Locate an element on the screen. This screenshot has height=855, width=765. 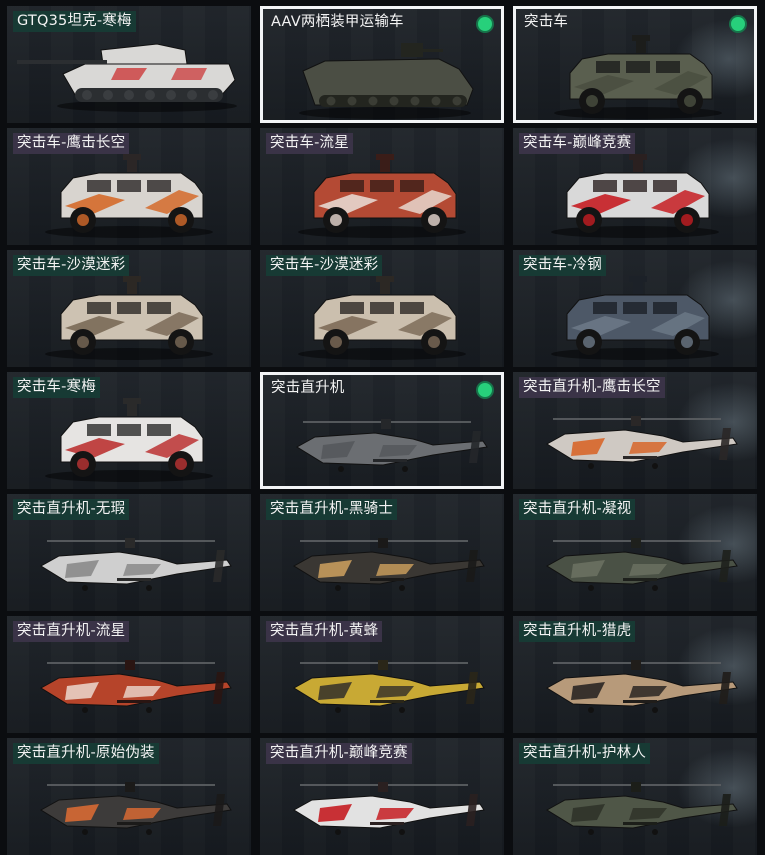
vehicle-card: 突击直升机-猎虎 is located at coordinates (635, 674).